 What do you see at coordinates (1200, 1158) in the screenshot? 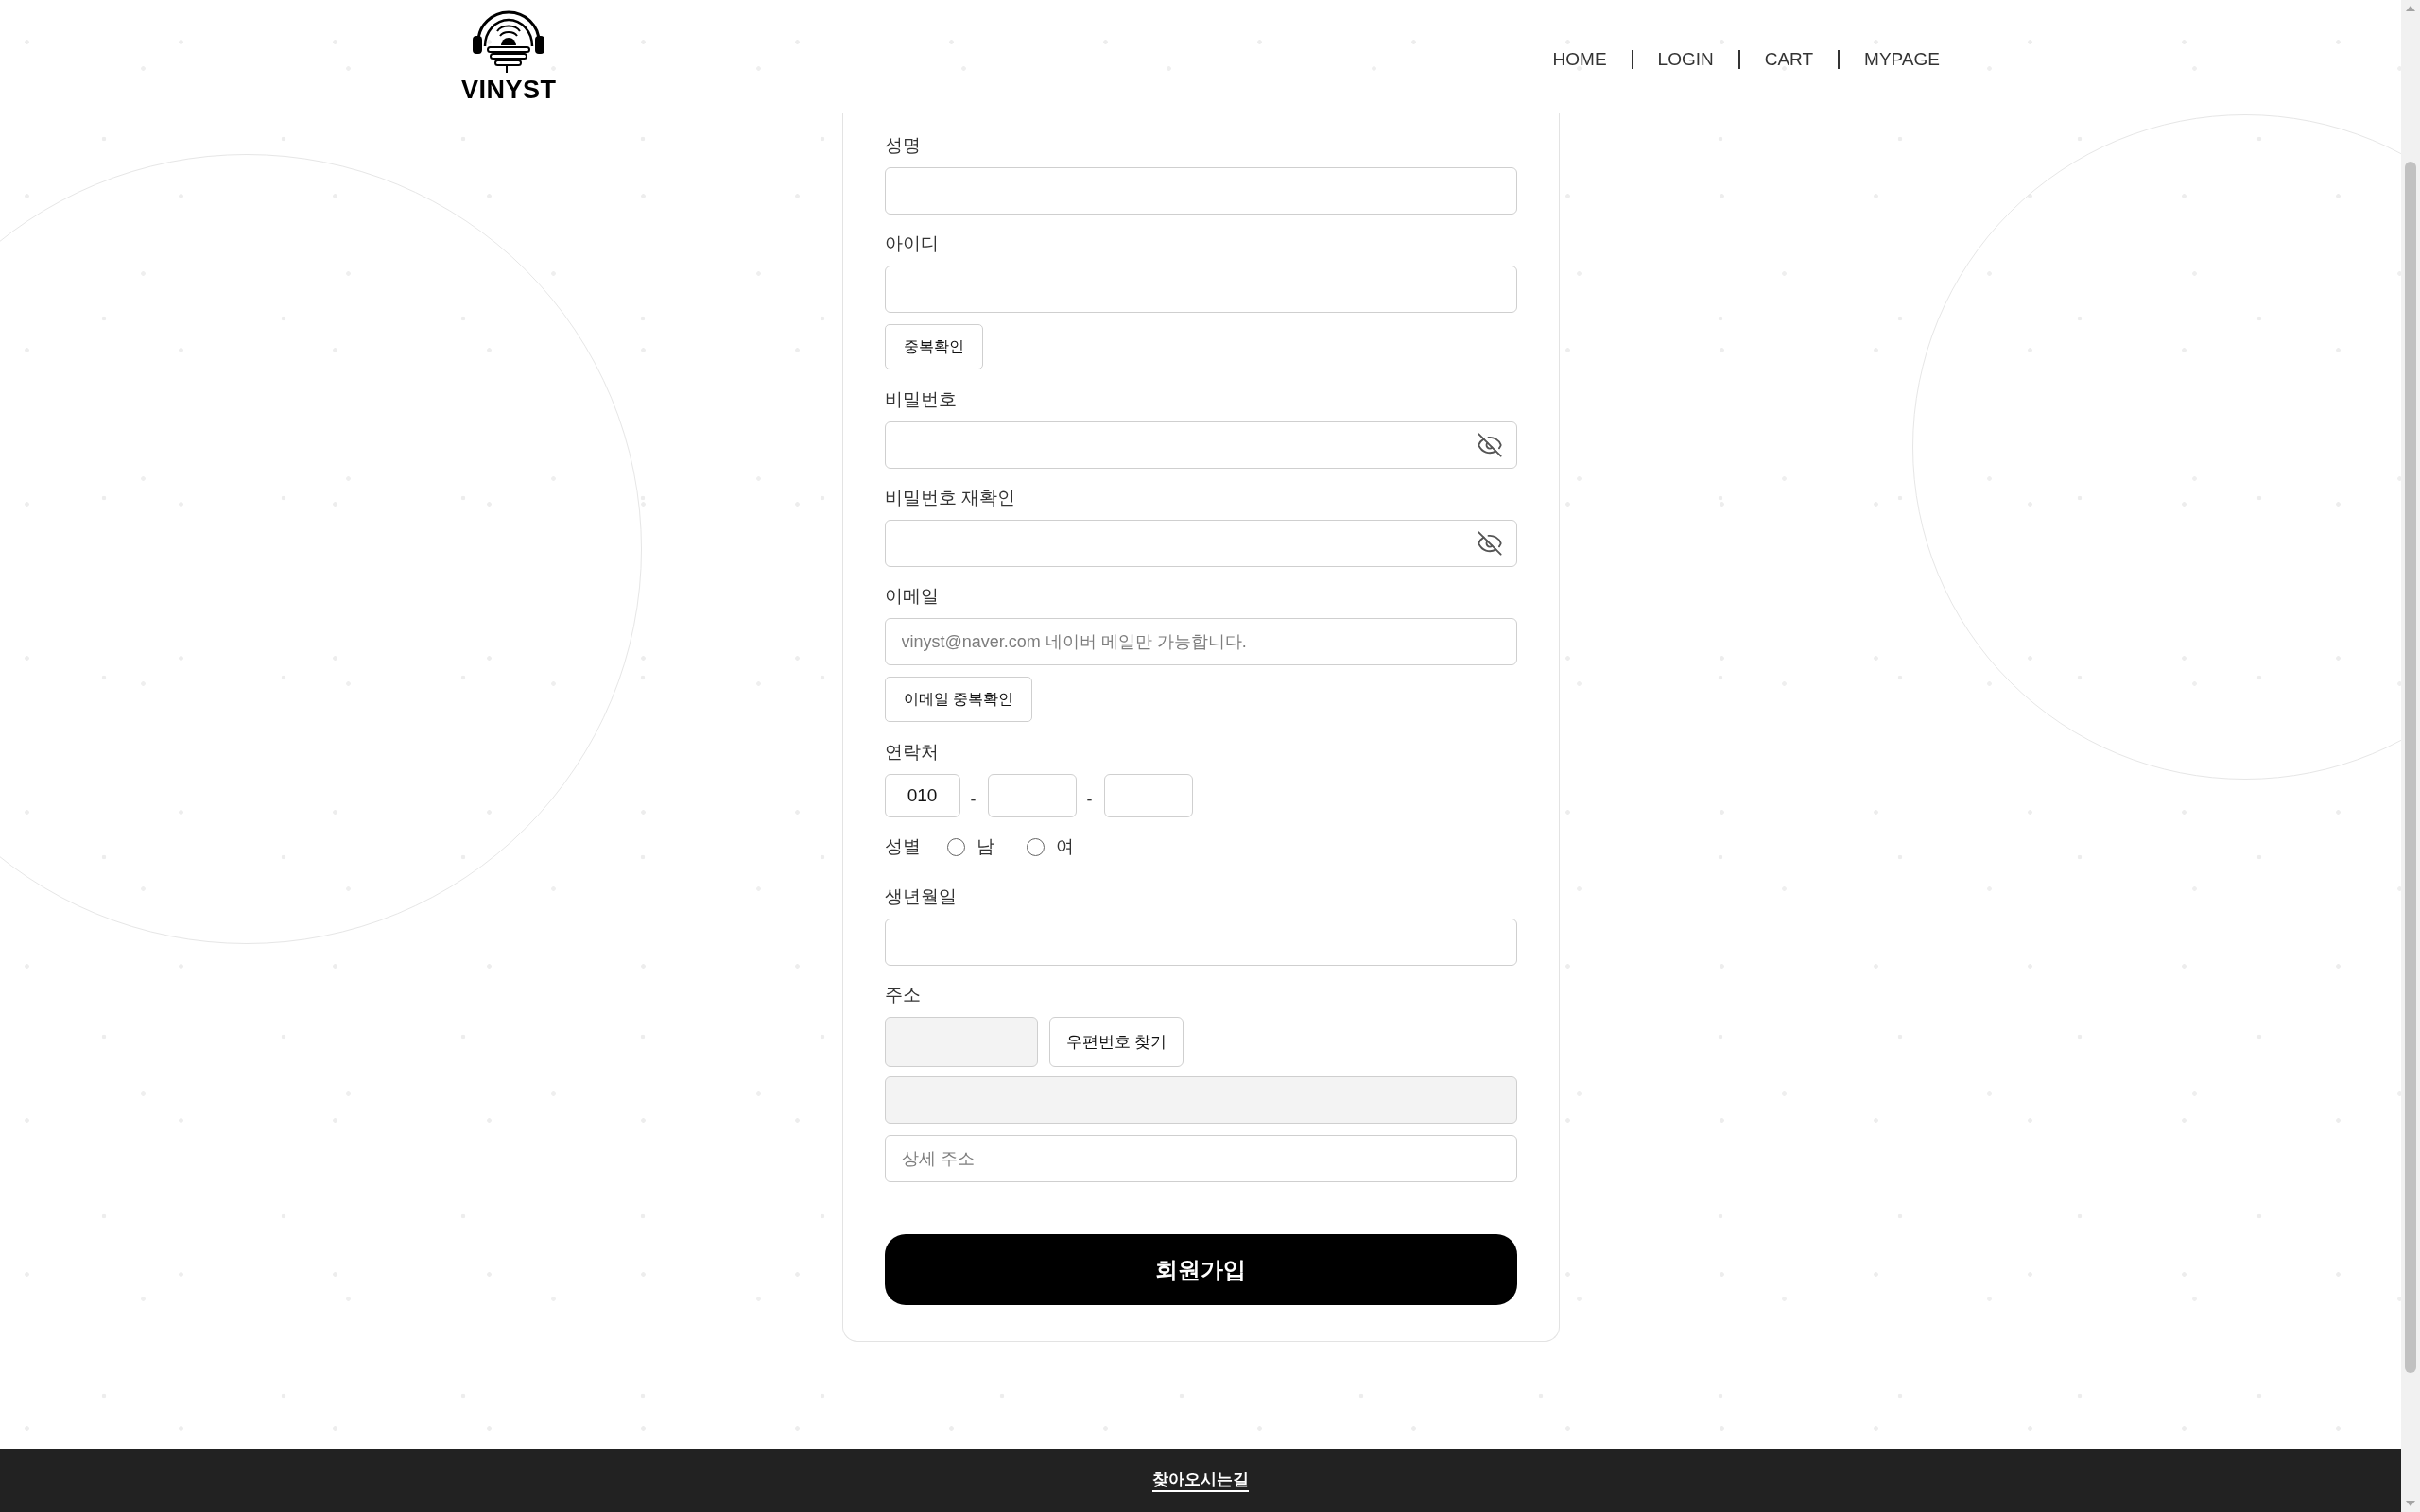
I see `address-field: 상세 주소` at bounding box center [1200, 1158].